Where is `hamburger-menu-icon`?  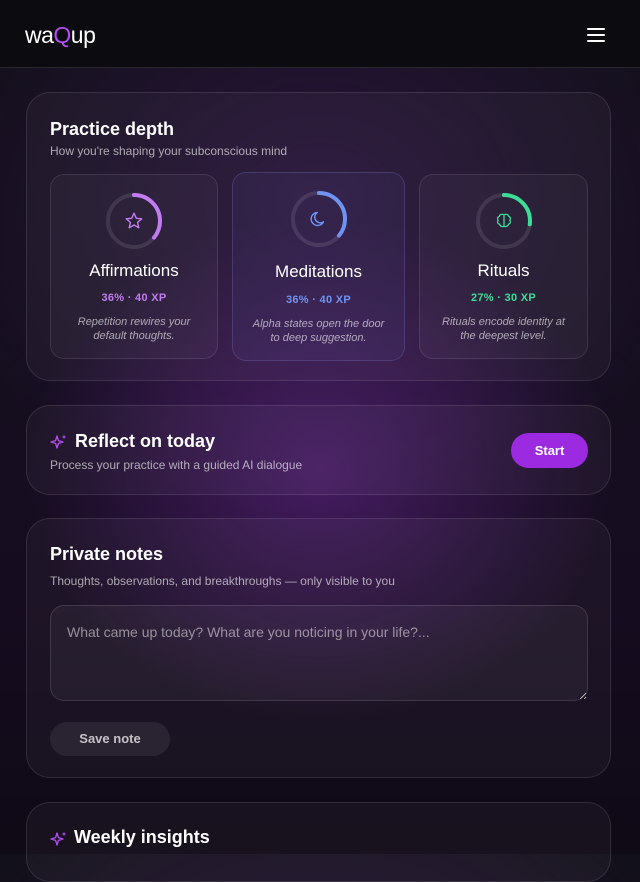 hamburger-menu-icon is located at coordinates (596, 35).